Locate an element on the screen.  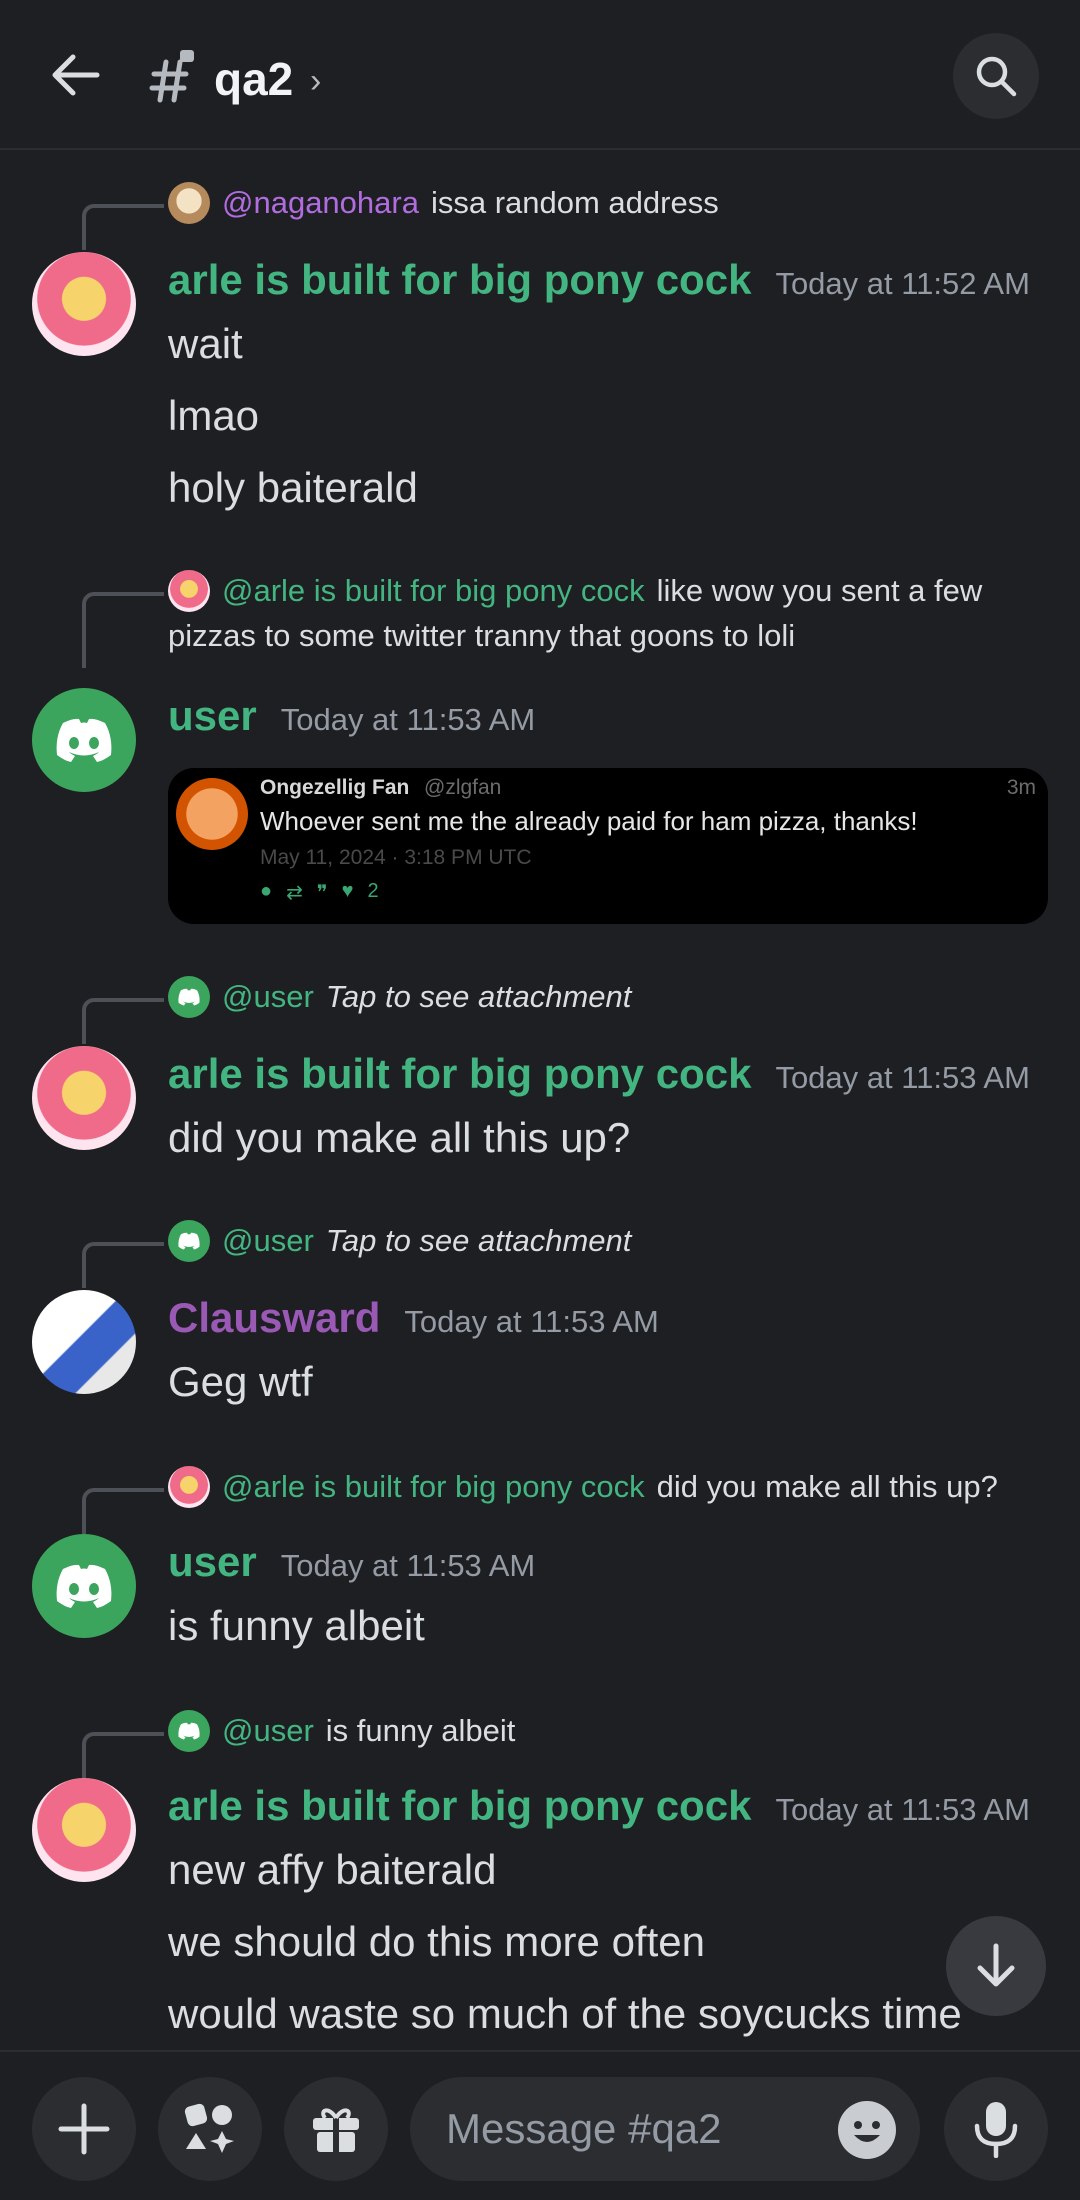
search-icon is located at coordinates (996, 76).